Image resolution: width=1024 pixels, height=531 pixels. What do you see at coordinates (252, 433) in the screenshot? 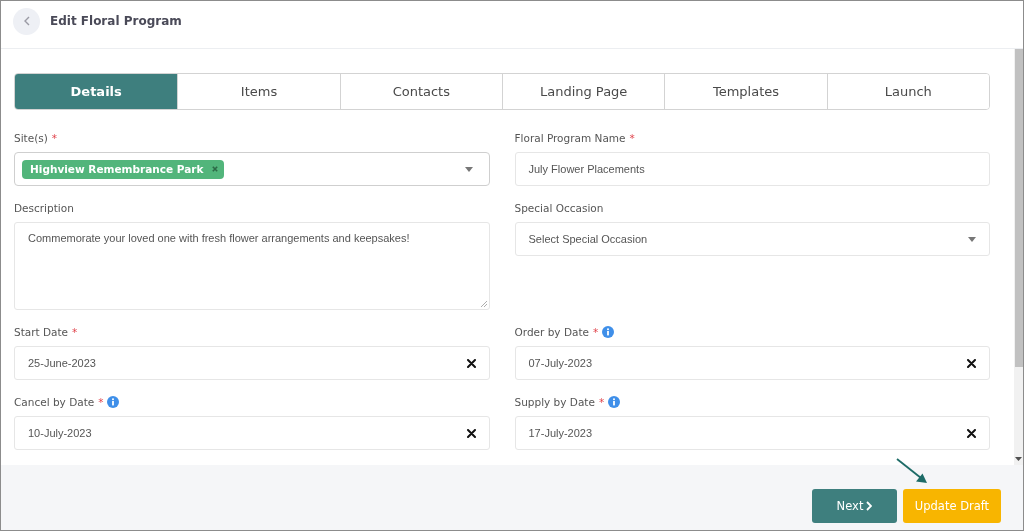
I see `date-field: 10-July-2023` at bounding box center [252, 433].